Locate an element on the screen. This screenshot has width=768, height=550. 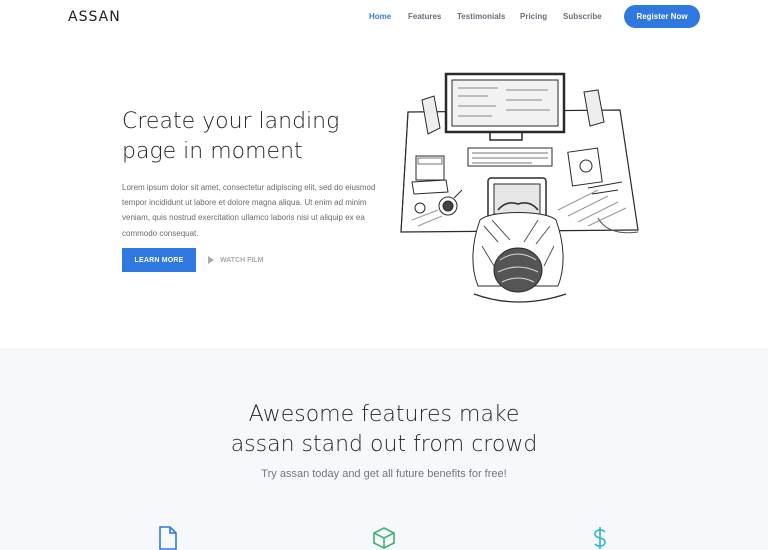
nav-link-testimonials: Testimonials is located at coordinates (481, 16).